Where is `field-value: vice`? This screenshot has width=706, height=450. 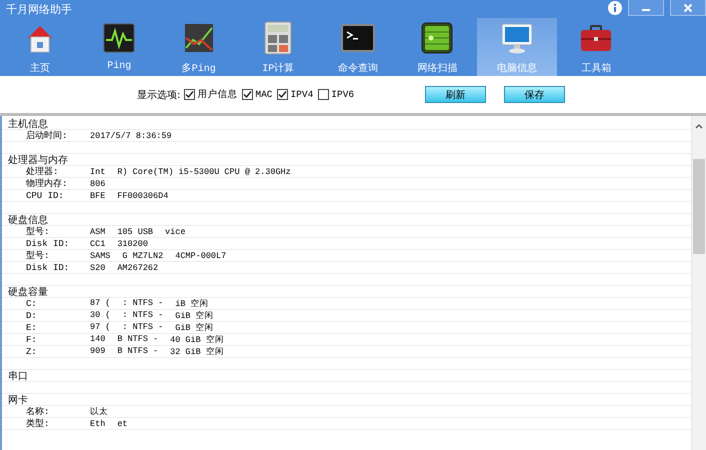 field-value: vice is located at coordinates (175, 231).